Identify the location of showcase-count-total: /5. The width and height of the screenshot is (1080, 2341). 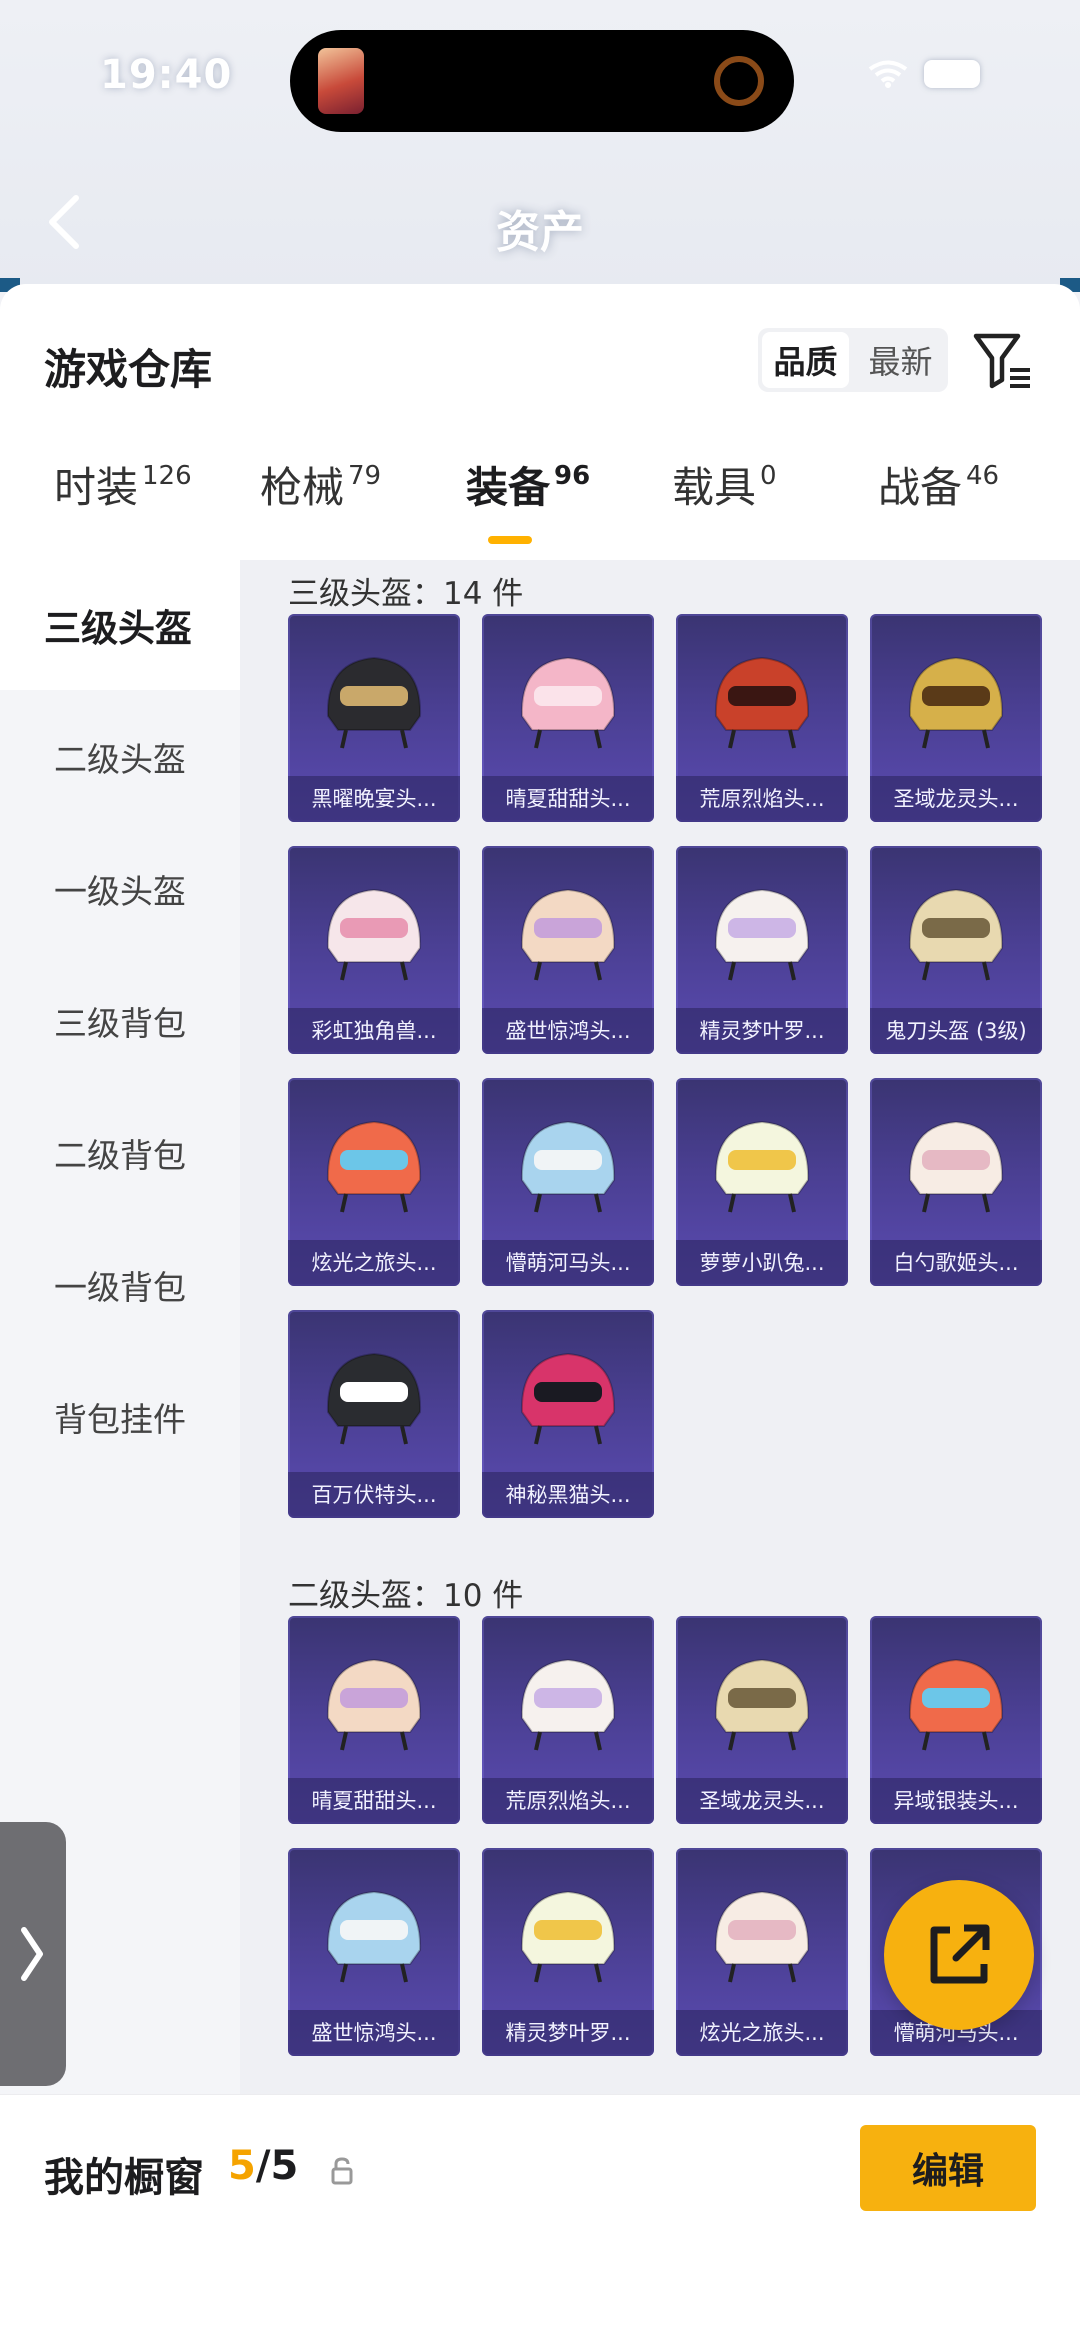
(277, 2166).